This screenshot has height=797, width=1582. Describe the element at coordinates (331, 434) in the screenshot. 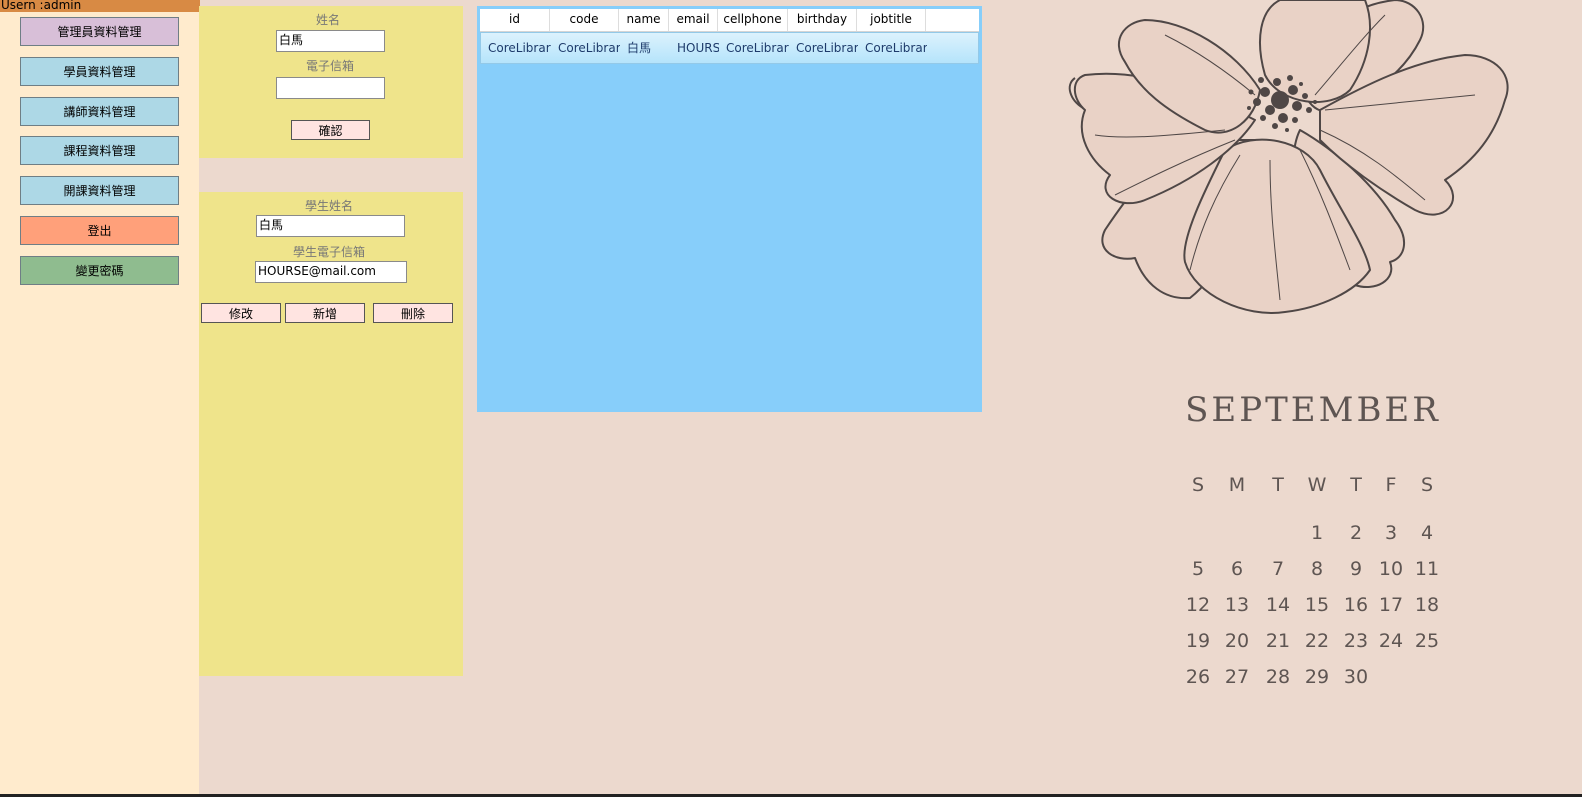

I see `student-edit-panel: 學生姓名 白馬 學生電子信箱 HOURSE@mail.com 修改 新增 刪除` at that location.